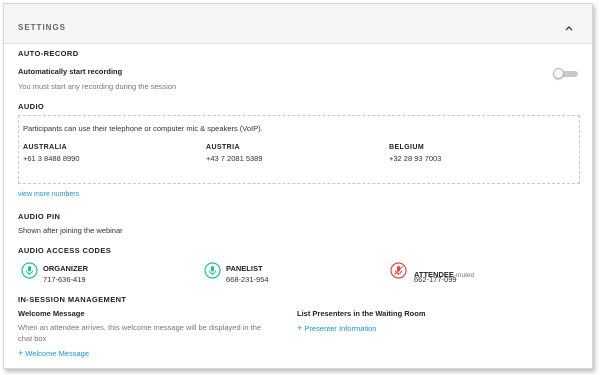 This screenshot has height=375, width=600. What do you see at coordinates (31, 106) in the screenshot?
I see `audio-section-label: AUDIO` at bounding box center [31, 106].